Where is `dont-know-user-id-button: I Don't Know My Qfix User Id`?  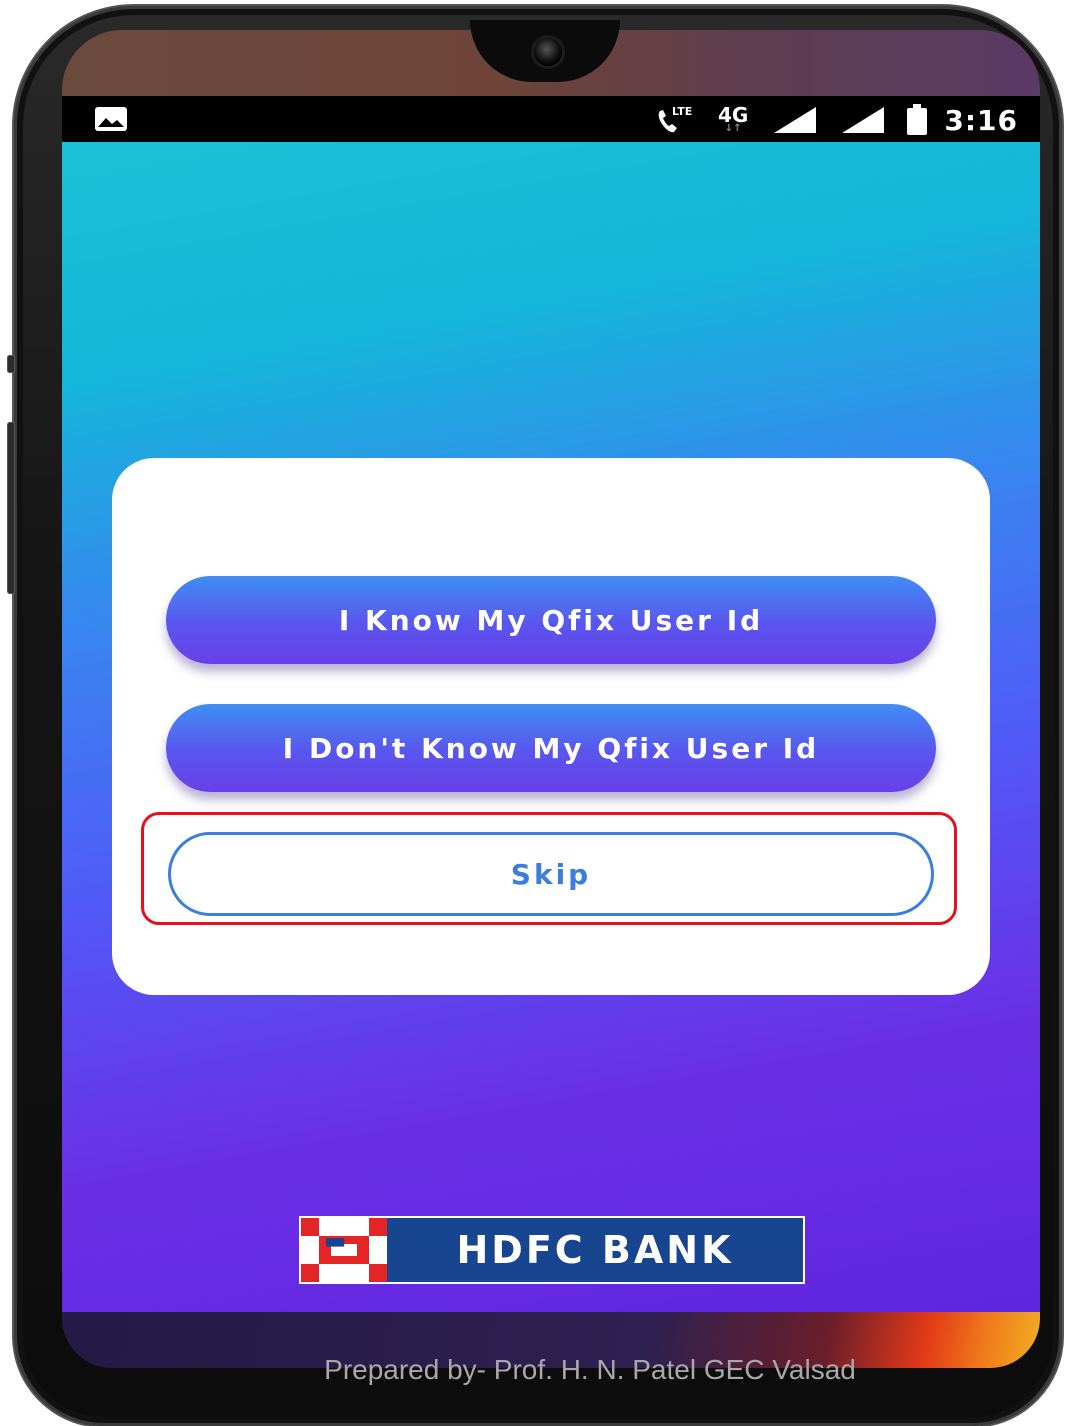 dont-know-user-id-button: I Don't Know My Qfix User Id is located at coordinates (551, 748).